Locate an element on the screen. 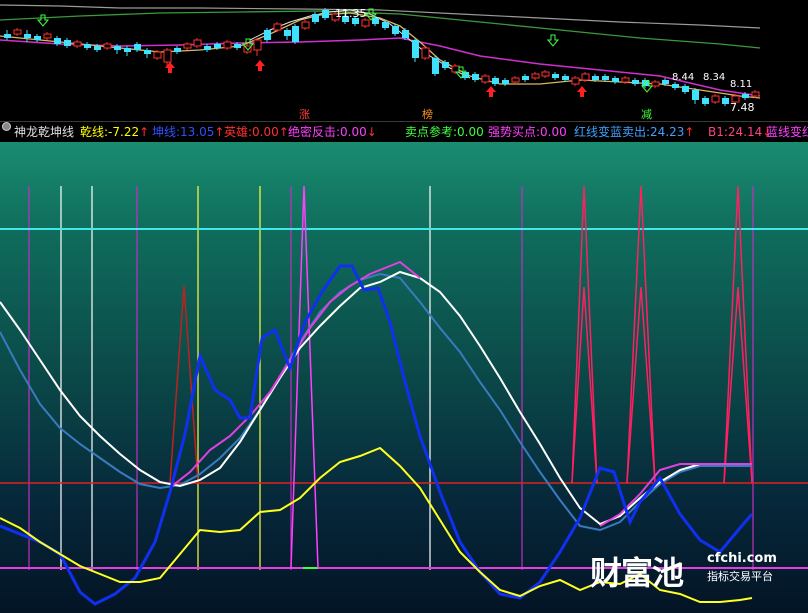 This screenshot has height=613, width=808. price-low-label: 7.48 is located at coordinates (742, 107).